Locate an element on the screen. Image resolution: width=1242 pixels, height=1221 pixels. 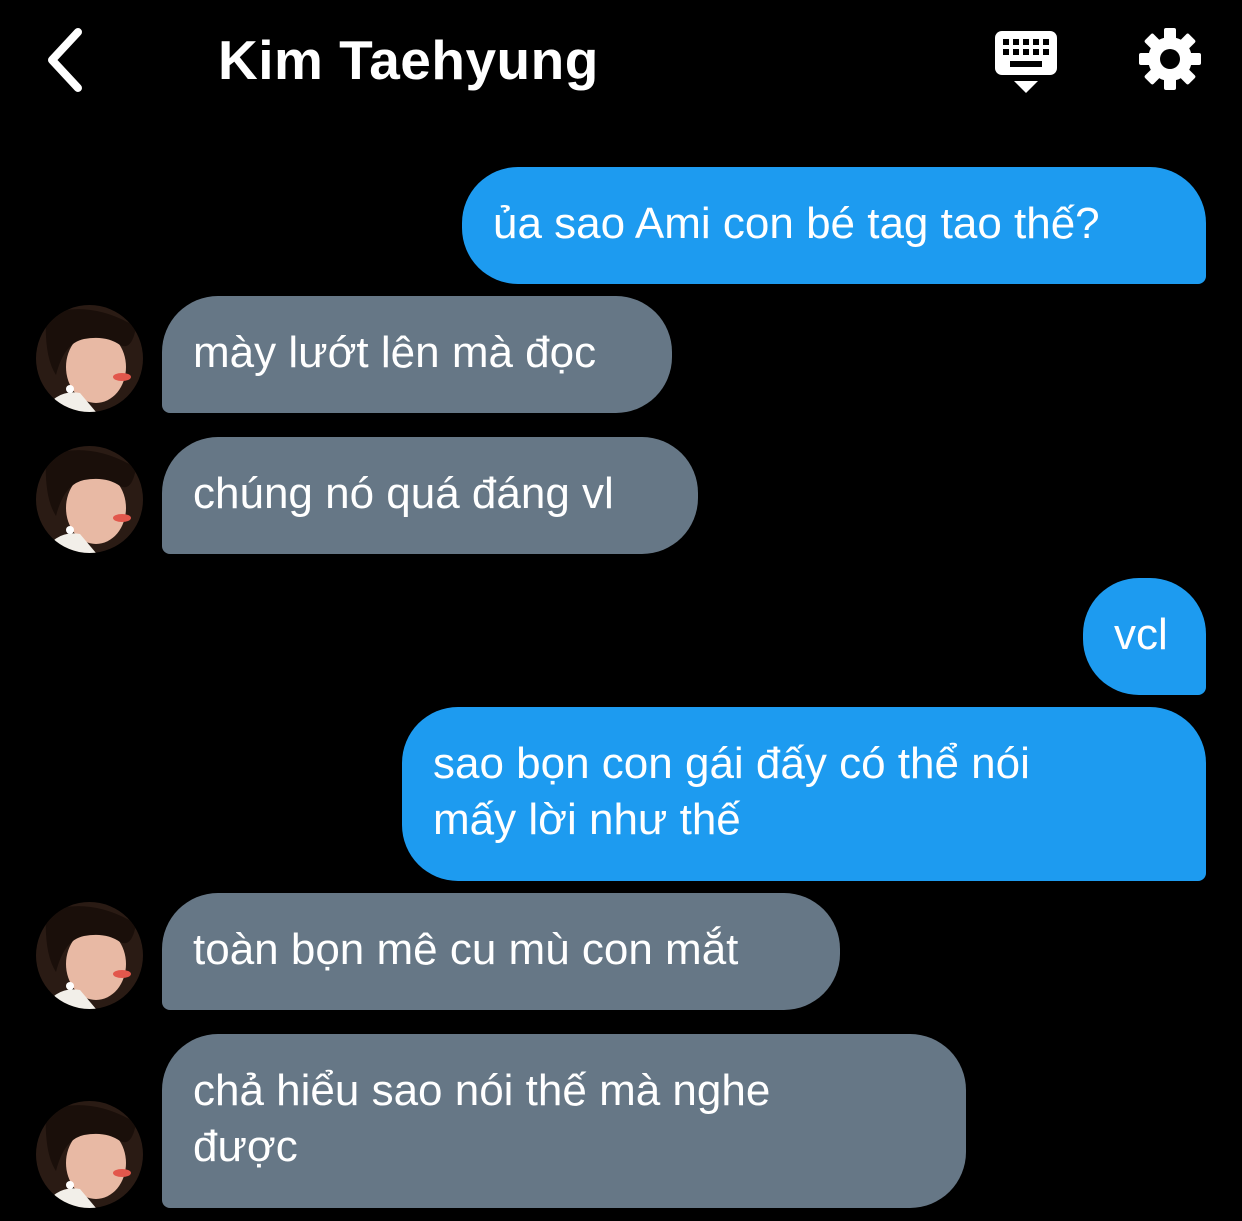
gear-icon is located at coordinates (1170, 59).